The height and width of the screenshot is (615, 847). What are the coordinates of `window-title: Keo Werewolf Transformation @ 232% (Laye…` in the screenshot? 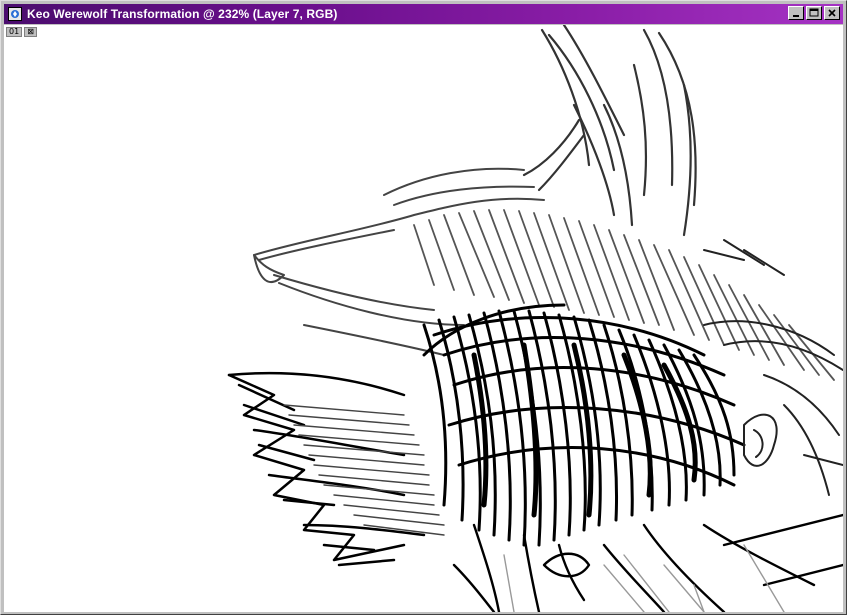 It's located at (182, 14).